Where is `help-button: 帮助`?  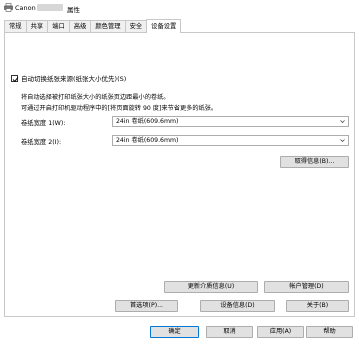
help-button: 帮助 is located at coordinates (329, 332).